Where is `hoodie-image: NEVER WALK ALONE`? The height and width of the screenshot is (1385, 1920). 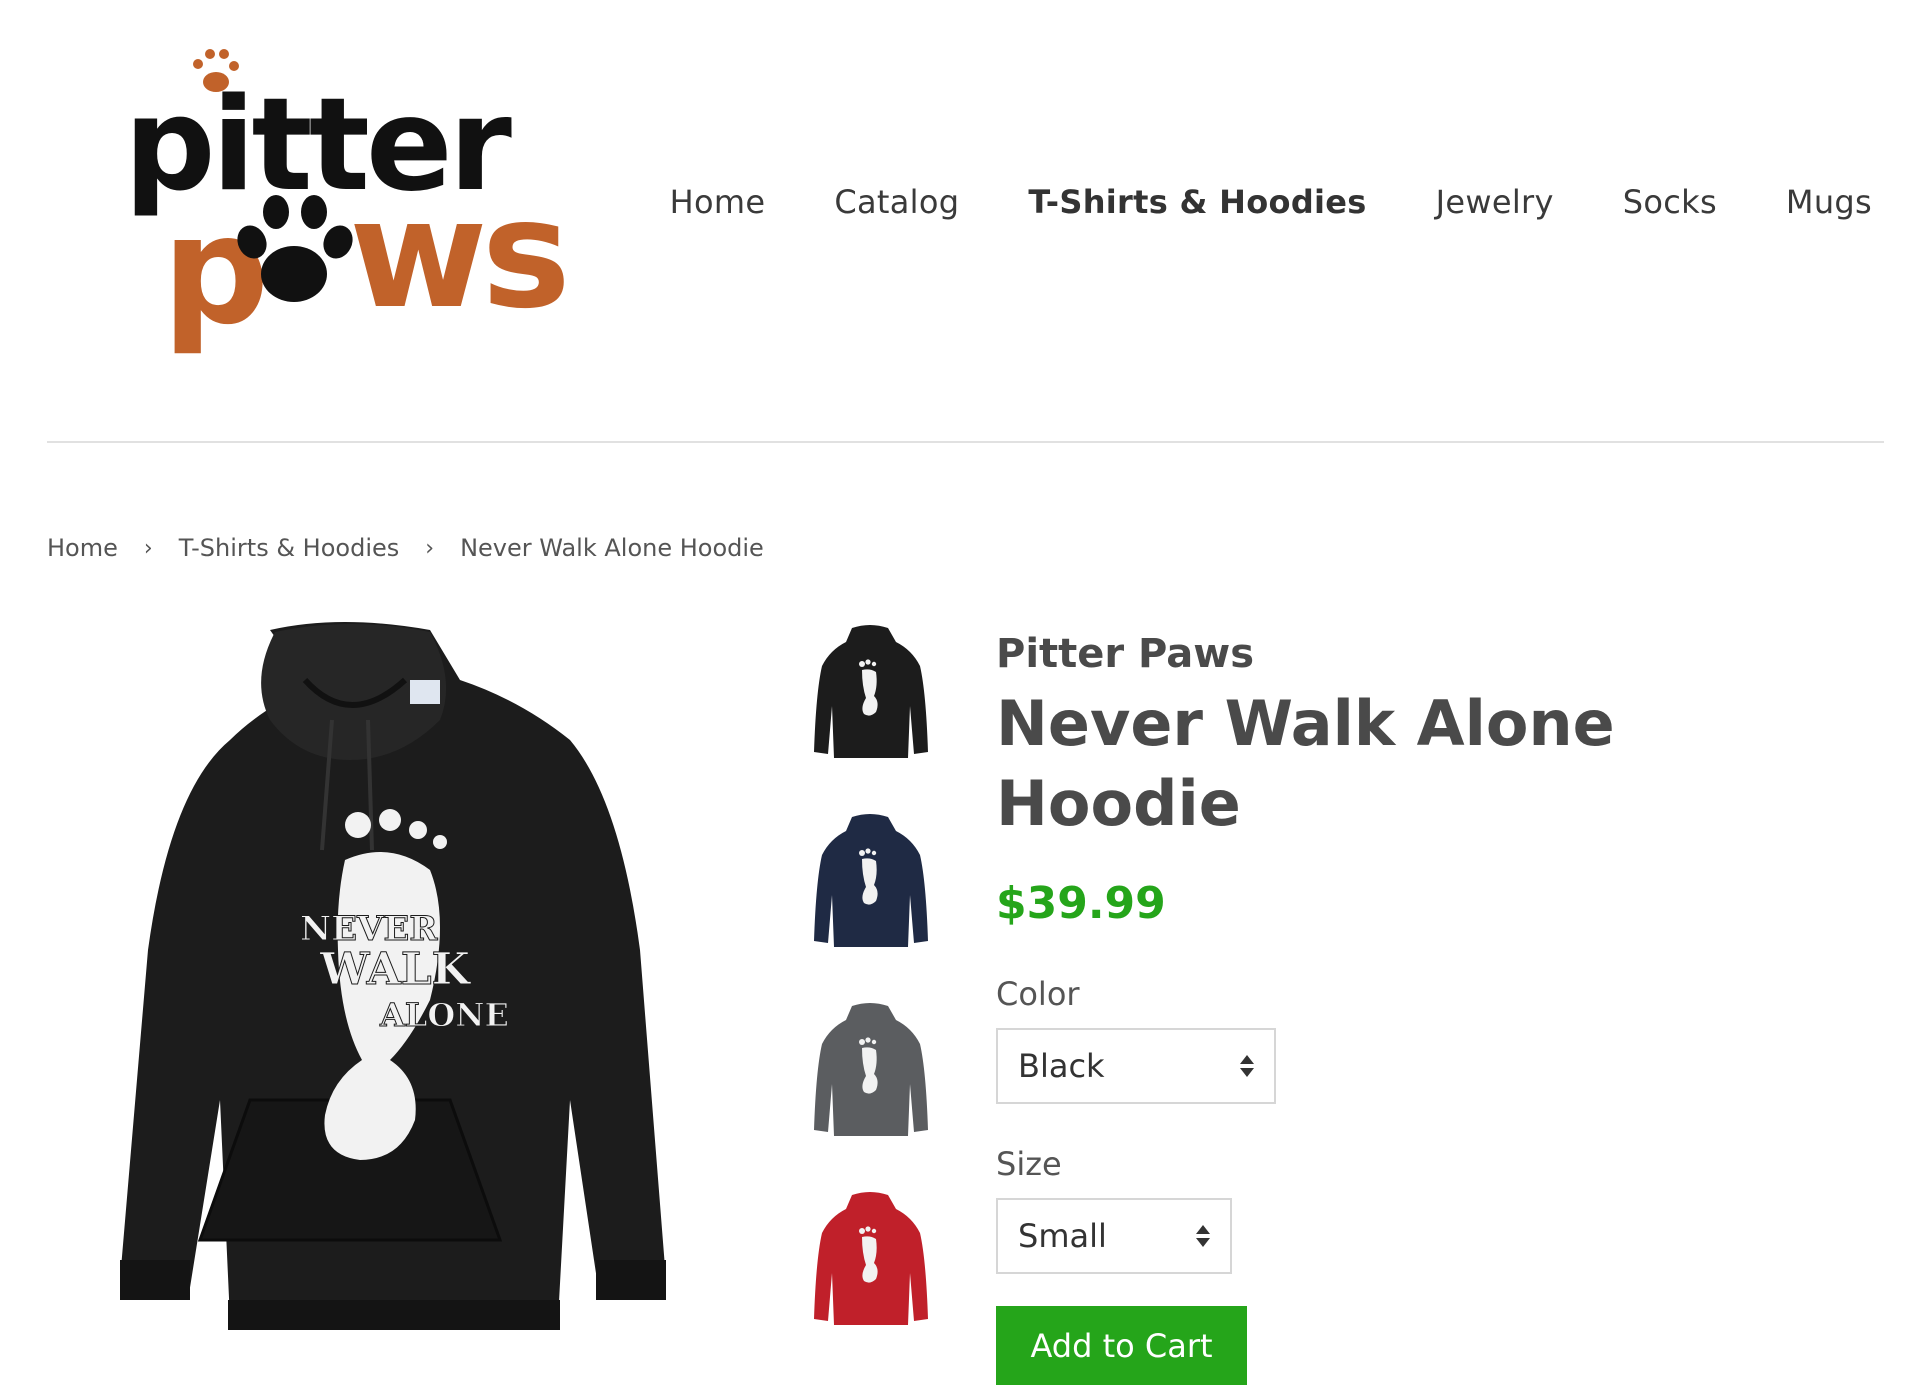 hoodie-image: NEVER WALK ALONE is located at coordinates (393, 976).